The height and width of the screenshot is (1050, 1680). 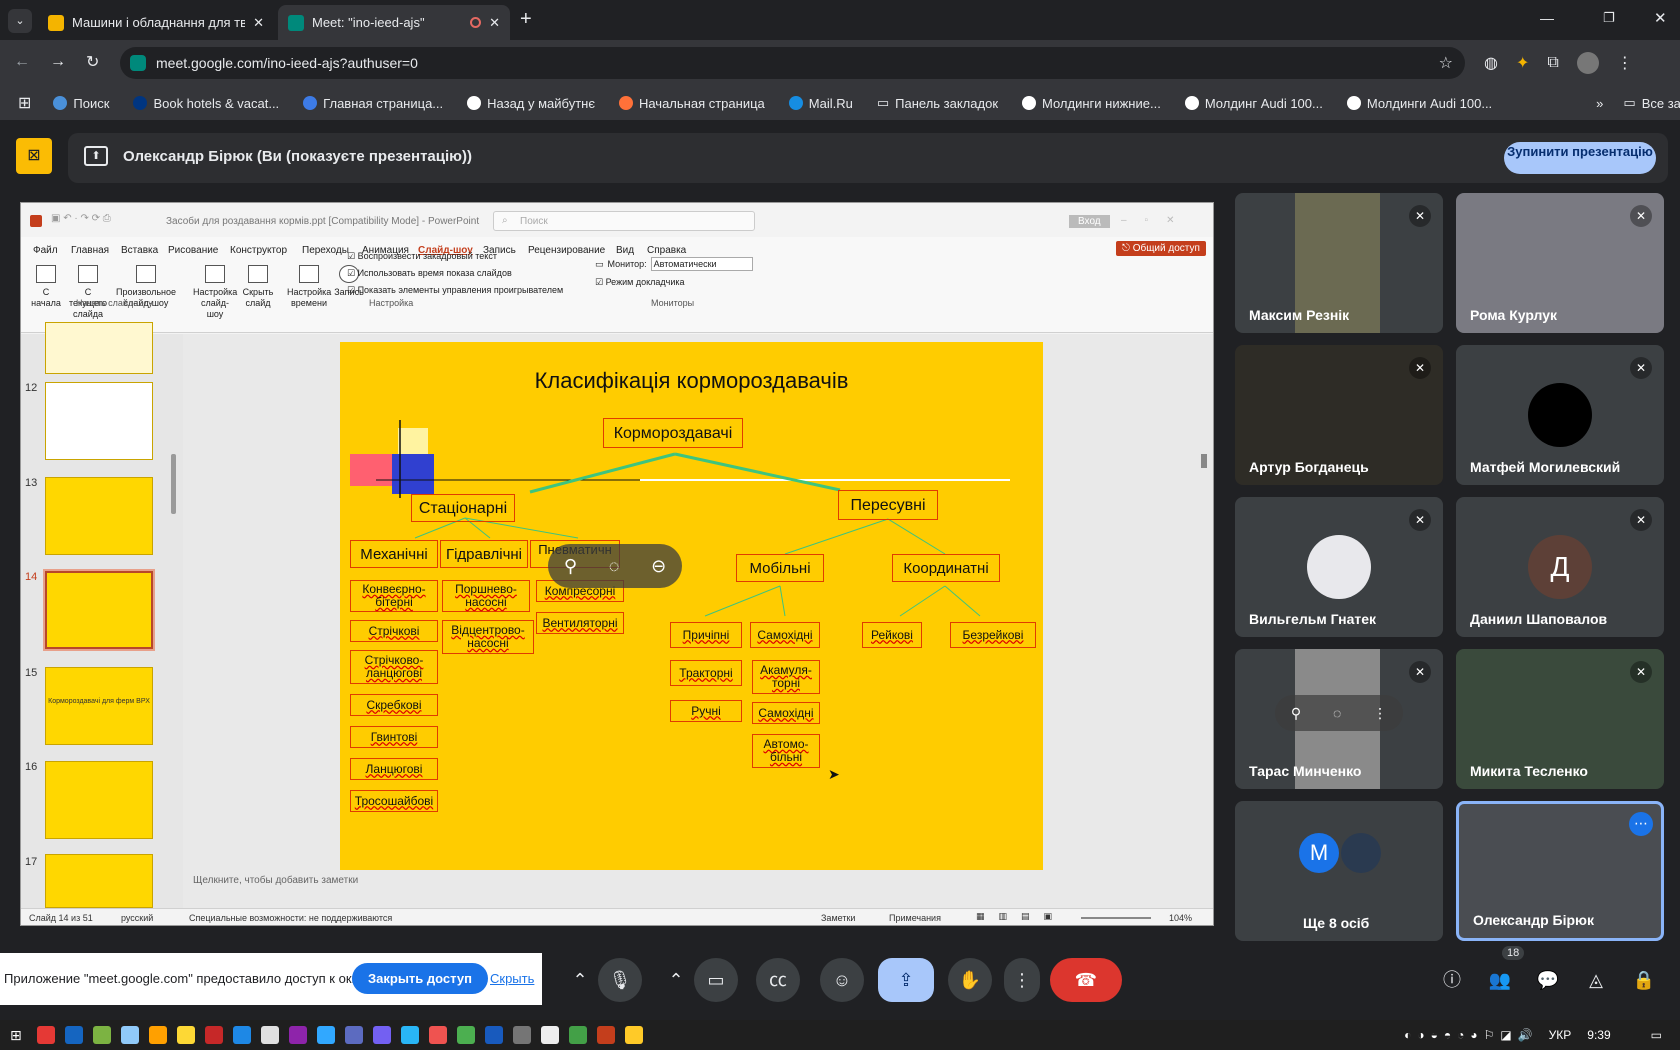 I want to click on chat-button: 💬, so click(x=1548, y=980).